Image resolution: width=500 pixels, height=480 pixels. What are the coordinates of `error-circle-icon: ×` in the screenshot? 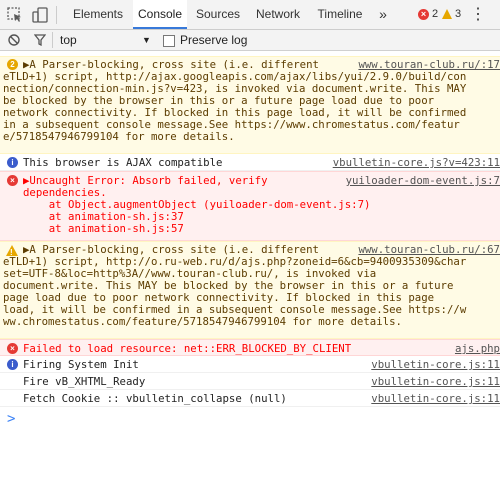 It's located at (423, 14).